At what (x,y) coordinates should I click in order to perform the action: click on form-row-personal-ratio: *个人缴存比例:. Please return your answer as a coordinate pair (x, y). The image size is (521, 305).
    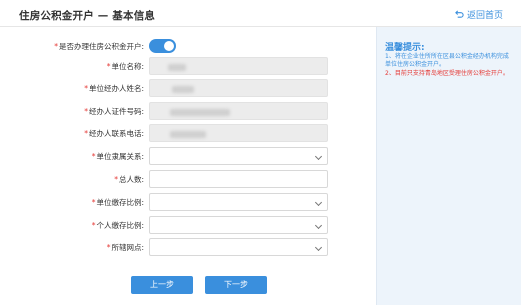
    Looking at the image, I should click on (188, 225).